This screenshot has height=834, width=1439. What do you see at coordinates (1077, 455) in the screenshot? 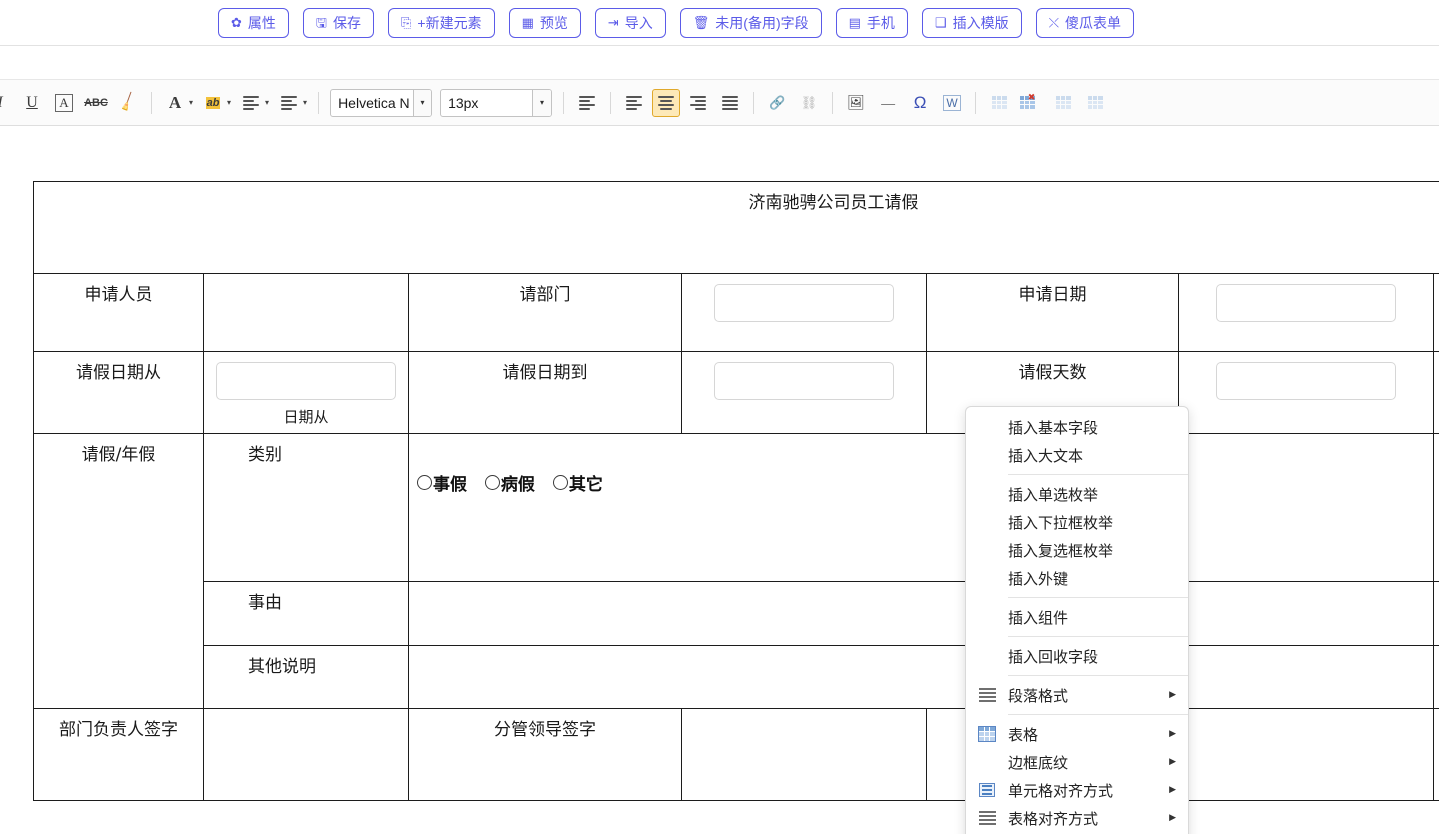
I see `menu-item-insert-large-text: 插入大文本` at bounding box center [1077, 455].